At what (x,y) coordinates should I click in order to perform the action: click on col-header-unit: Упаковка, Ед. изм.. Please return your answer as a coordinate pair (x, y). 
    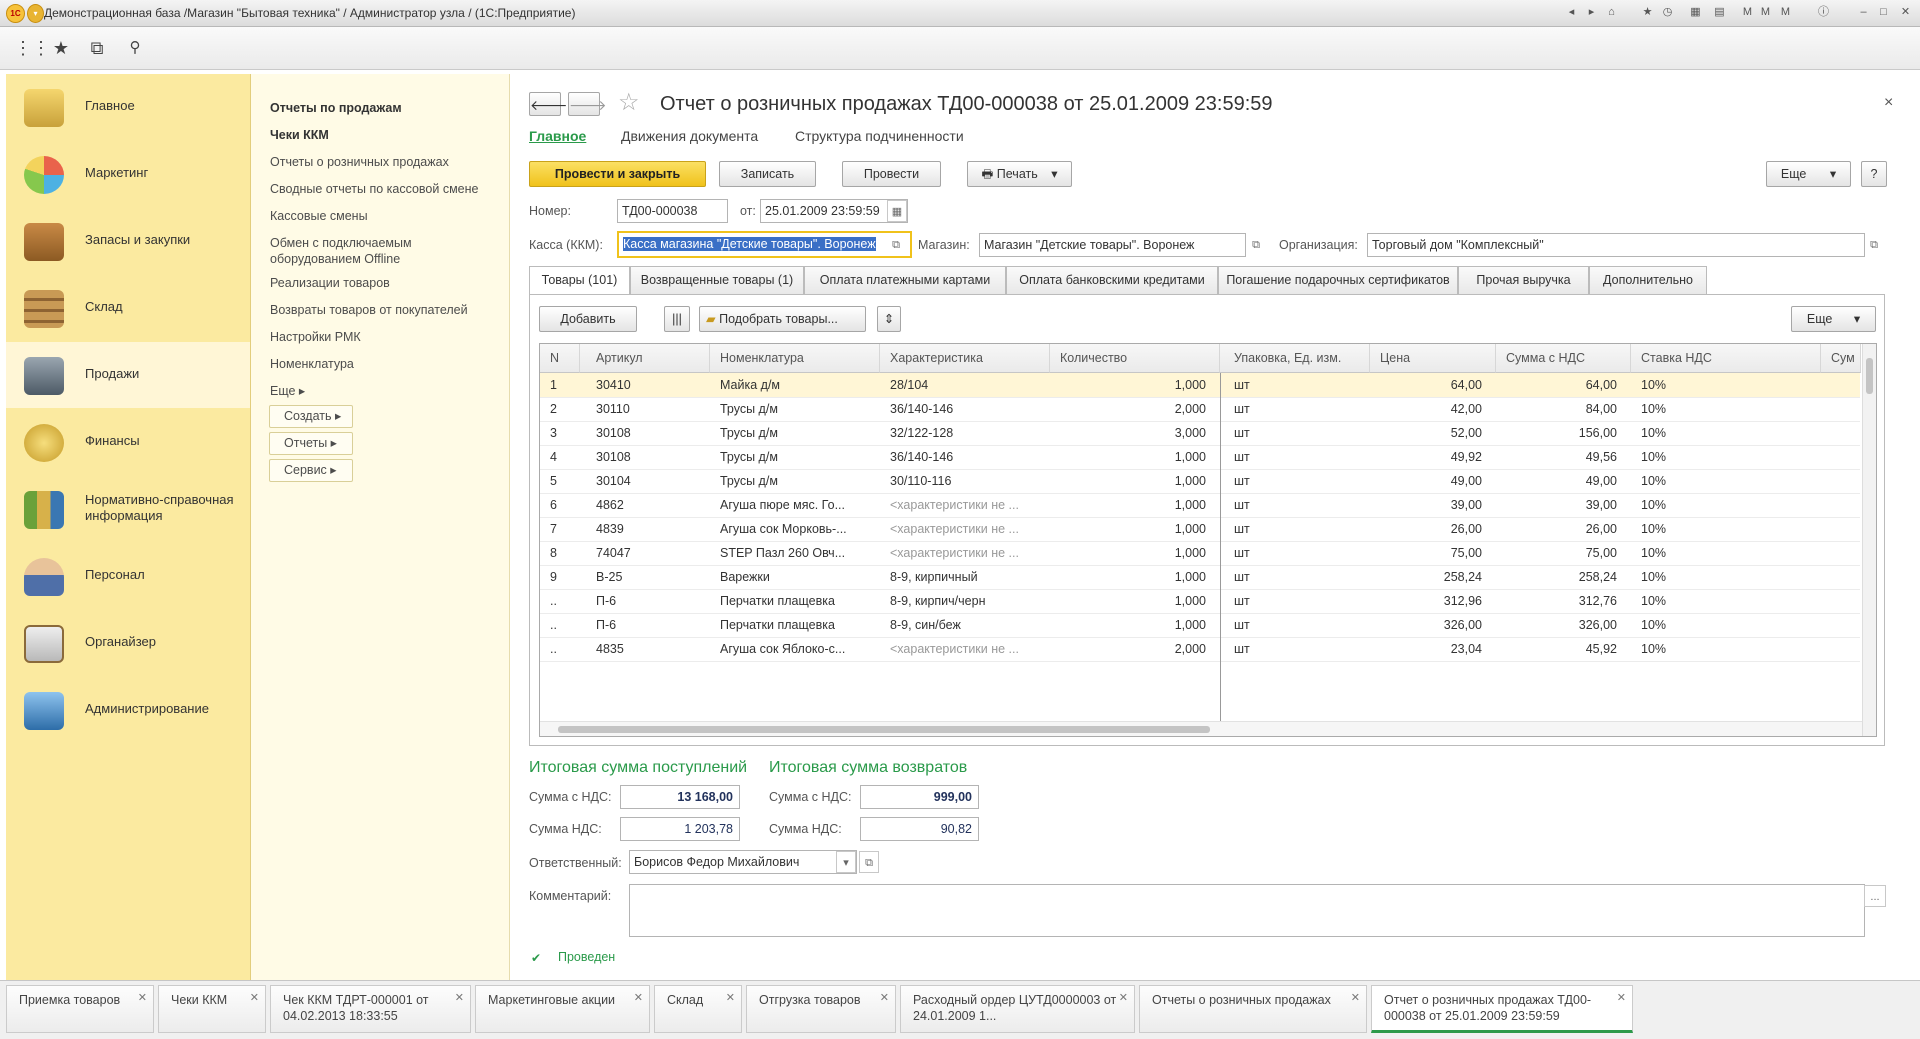
    Looking at the image, I should click on (1295, 358).